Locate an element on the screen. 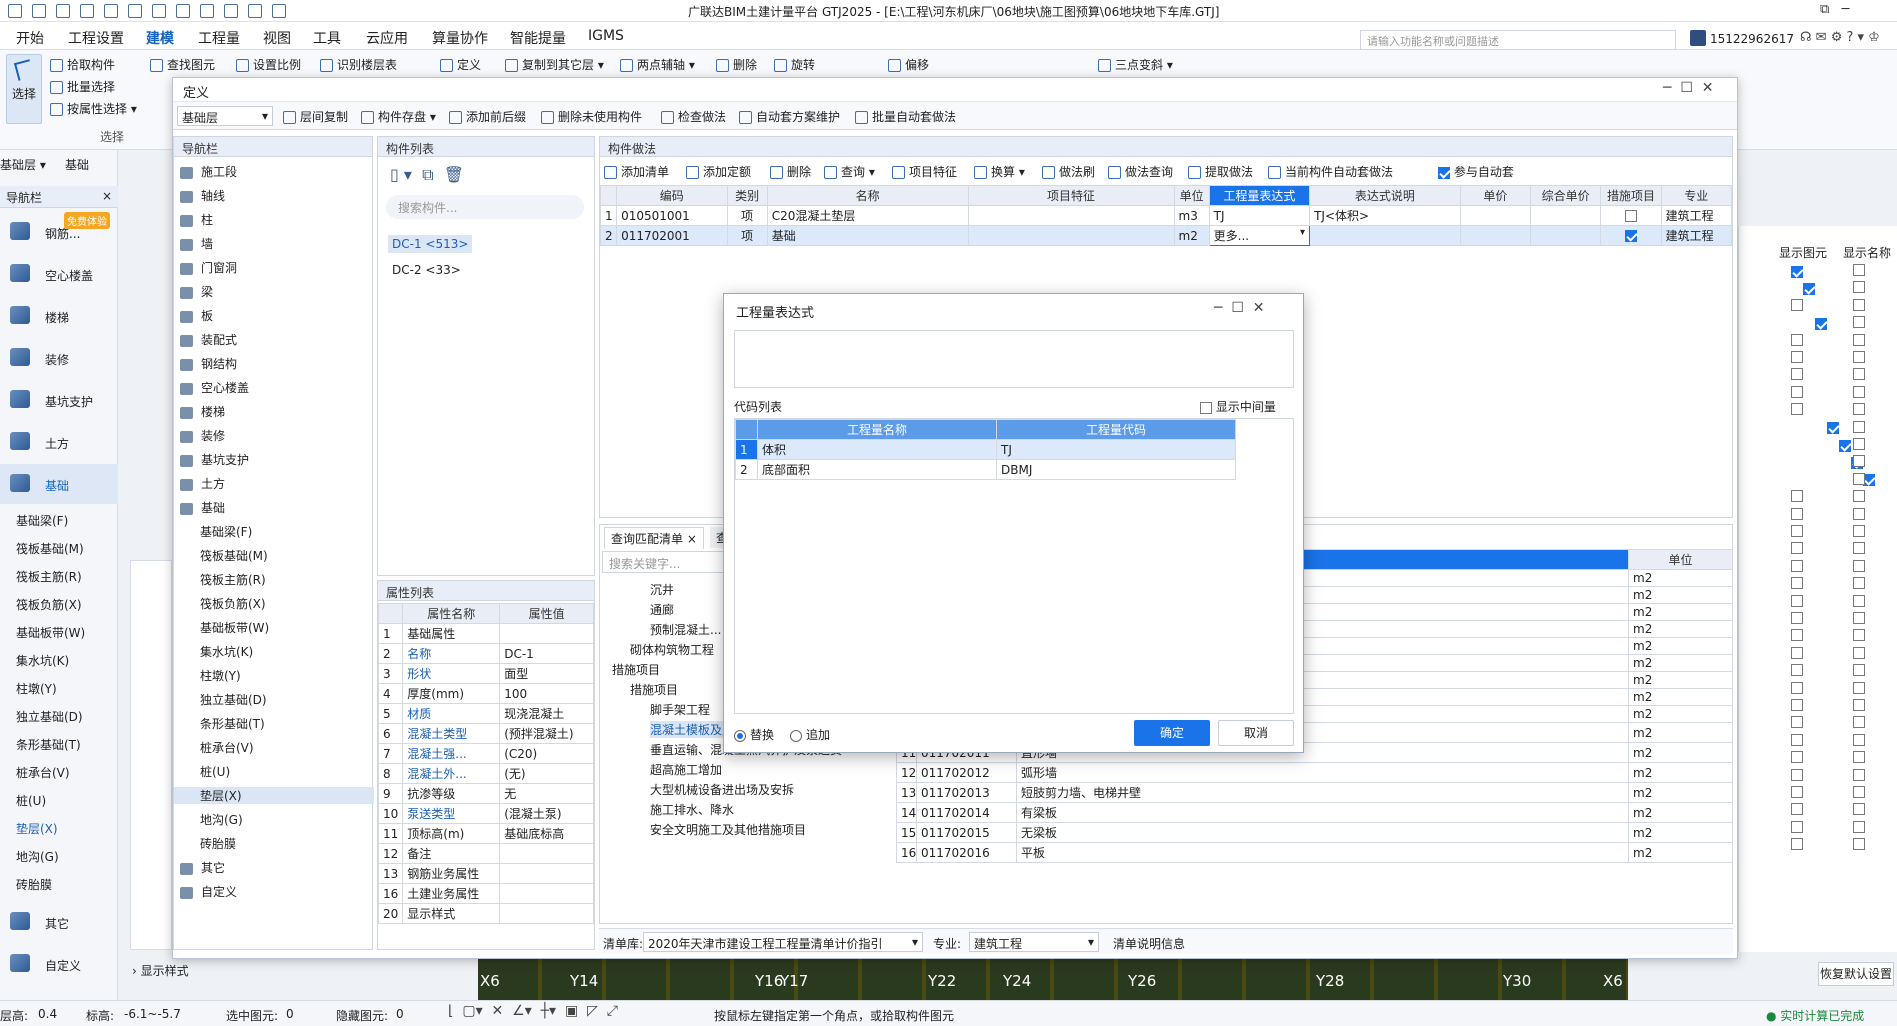  method-cell-name: C20混凝土垫层 is located at coordinates (867, 215).